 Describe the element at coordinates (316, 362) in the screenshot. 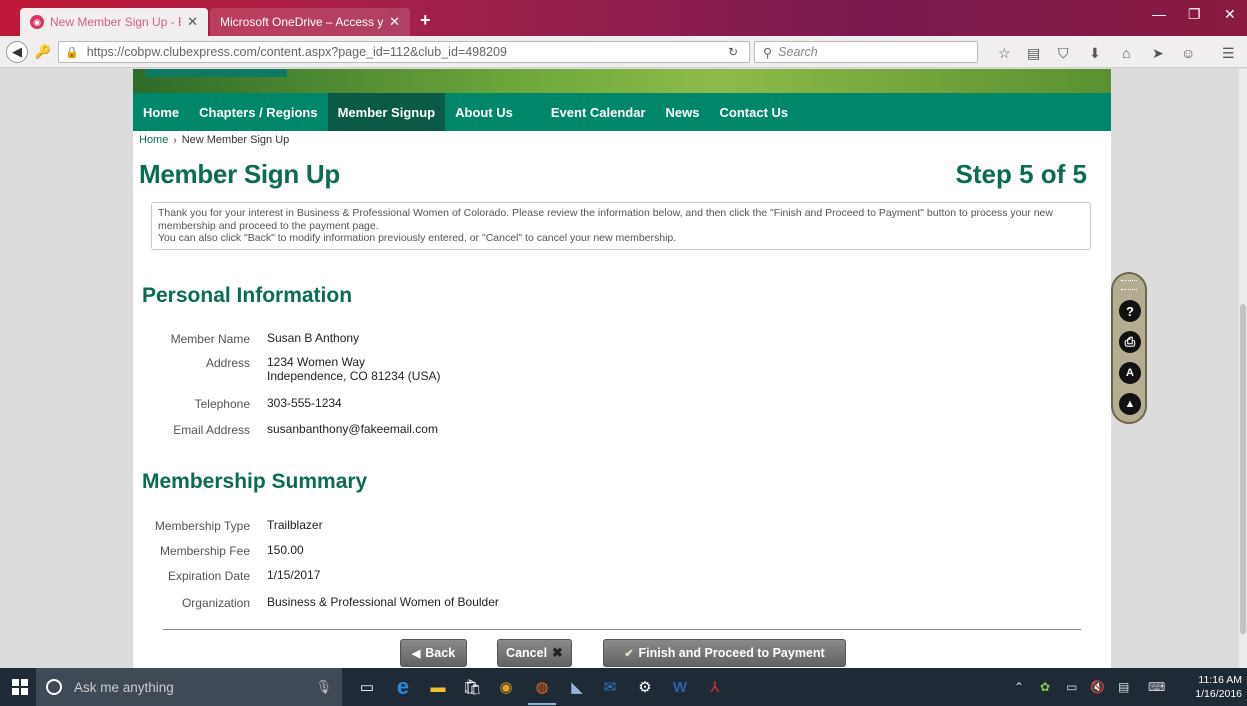

I see `address-line-1: 1234 Women Way` at that location.